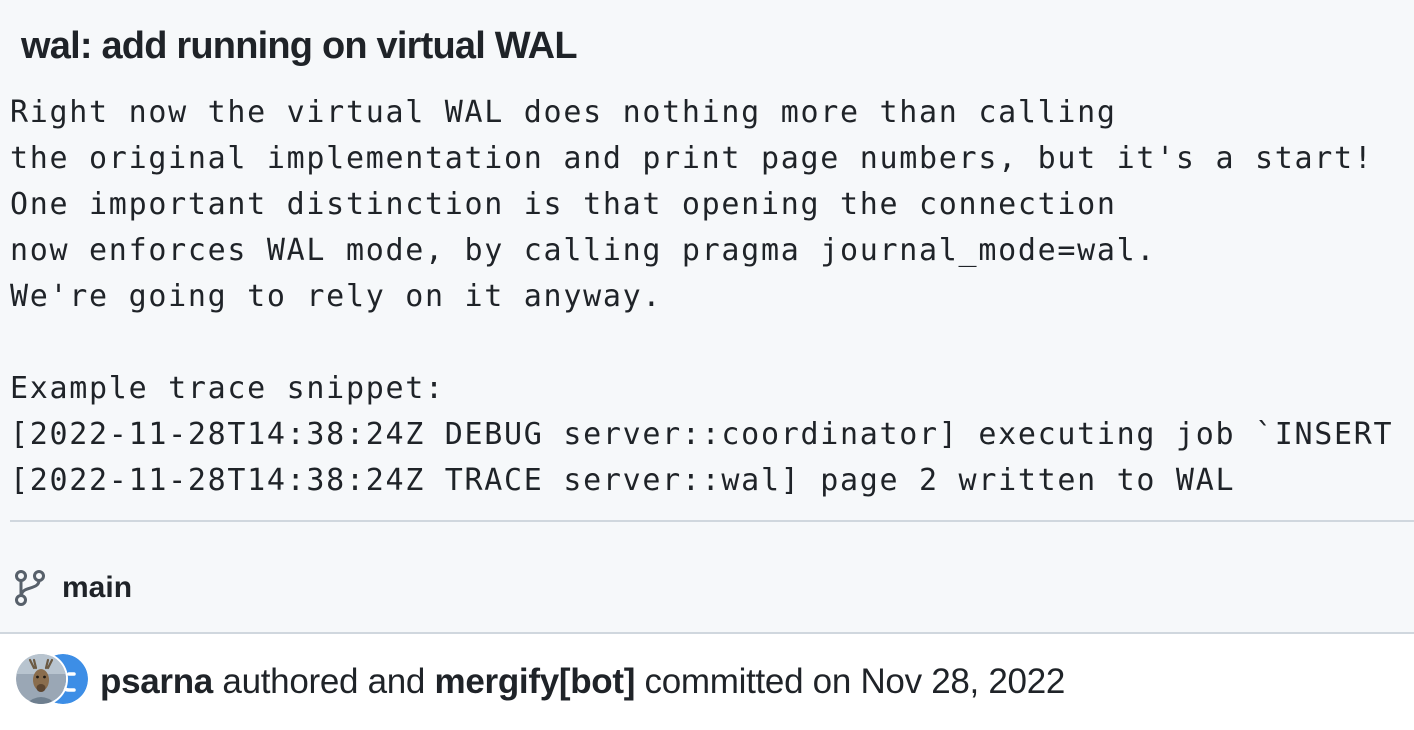 The image size is (1414, 730). I want to click on description-line: We're going to rely on it anyway., so click(336, 296).